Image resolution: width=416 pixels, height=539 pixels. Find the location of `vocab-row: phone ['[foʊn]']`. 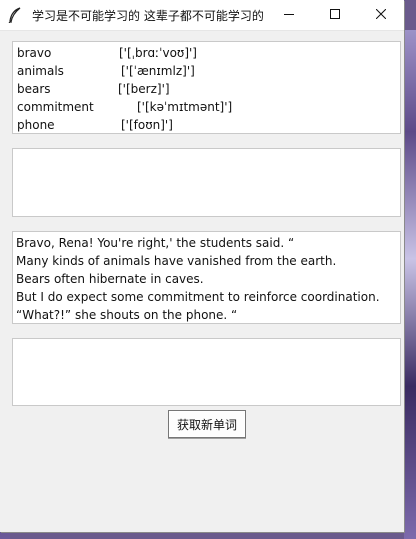

vocab-row: phone ['[foʊn]'] is located at coordinates (206, 125).